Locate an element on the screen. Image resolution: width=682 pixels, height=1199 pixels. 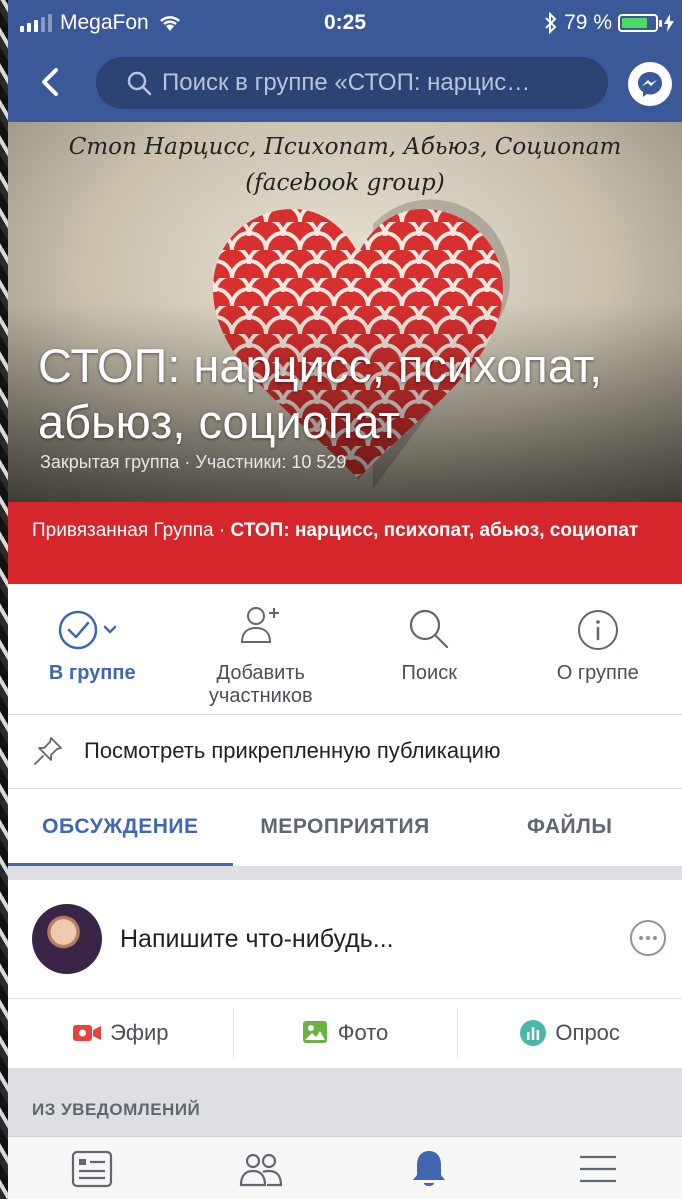
cover-caption: Стоп Нарцисс, Психопат, Абьюз, Социопат is located at coordinates (345, 147).